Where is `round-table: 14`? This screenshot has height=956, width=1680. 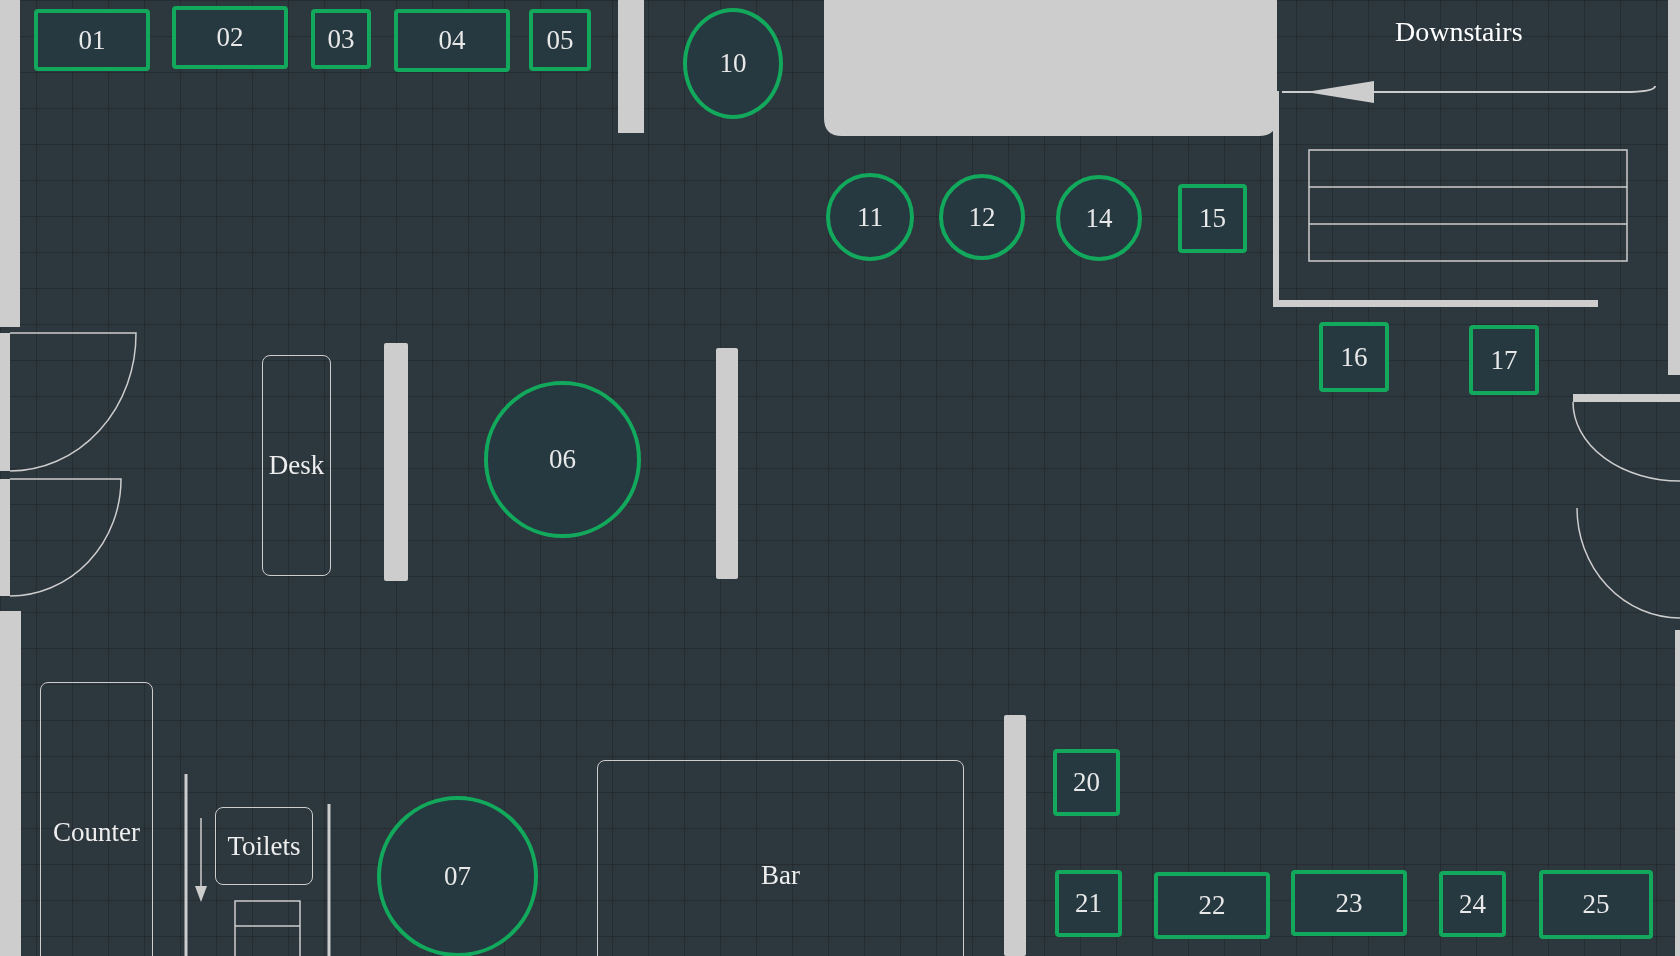 round-table: 14 is located at coordinates (1099, 218).